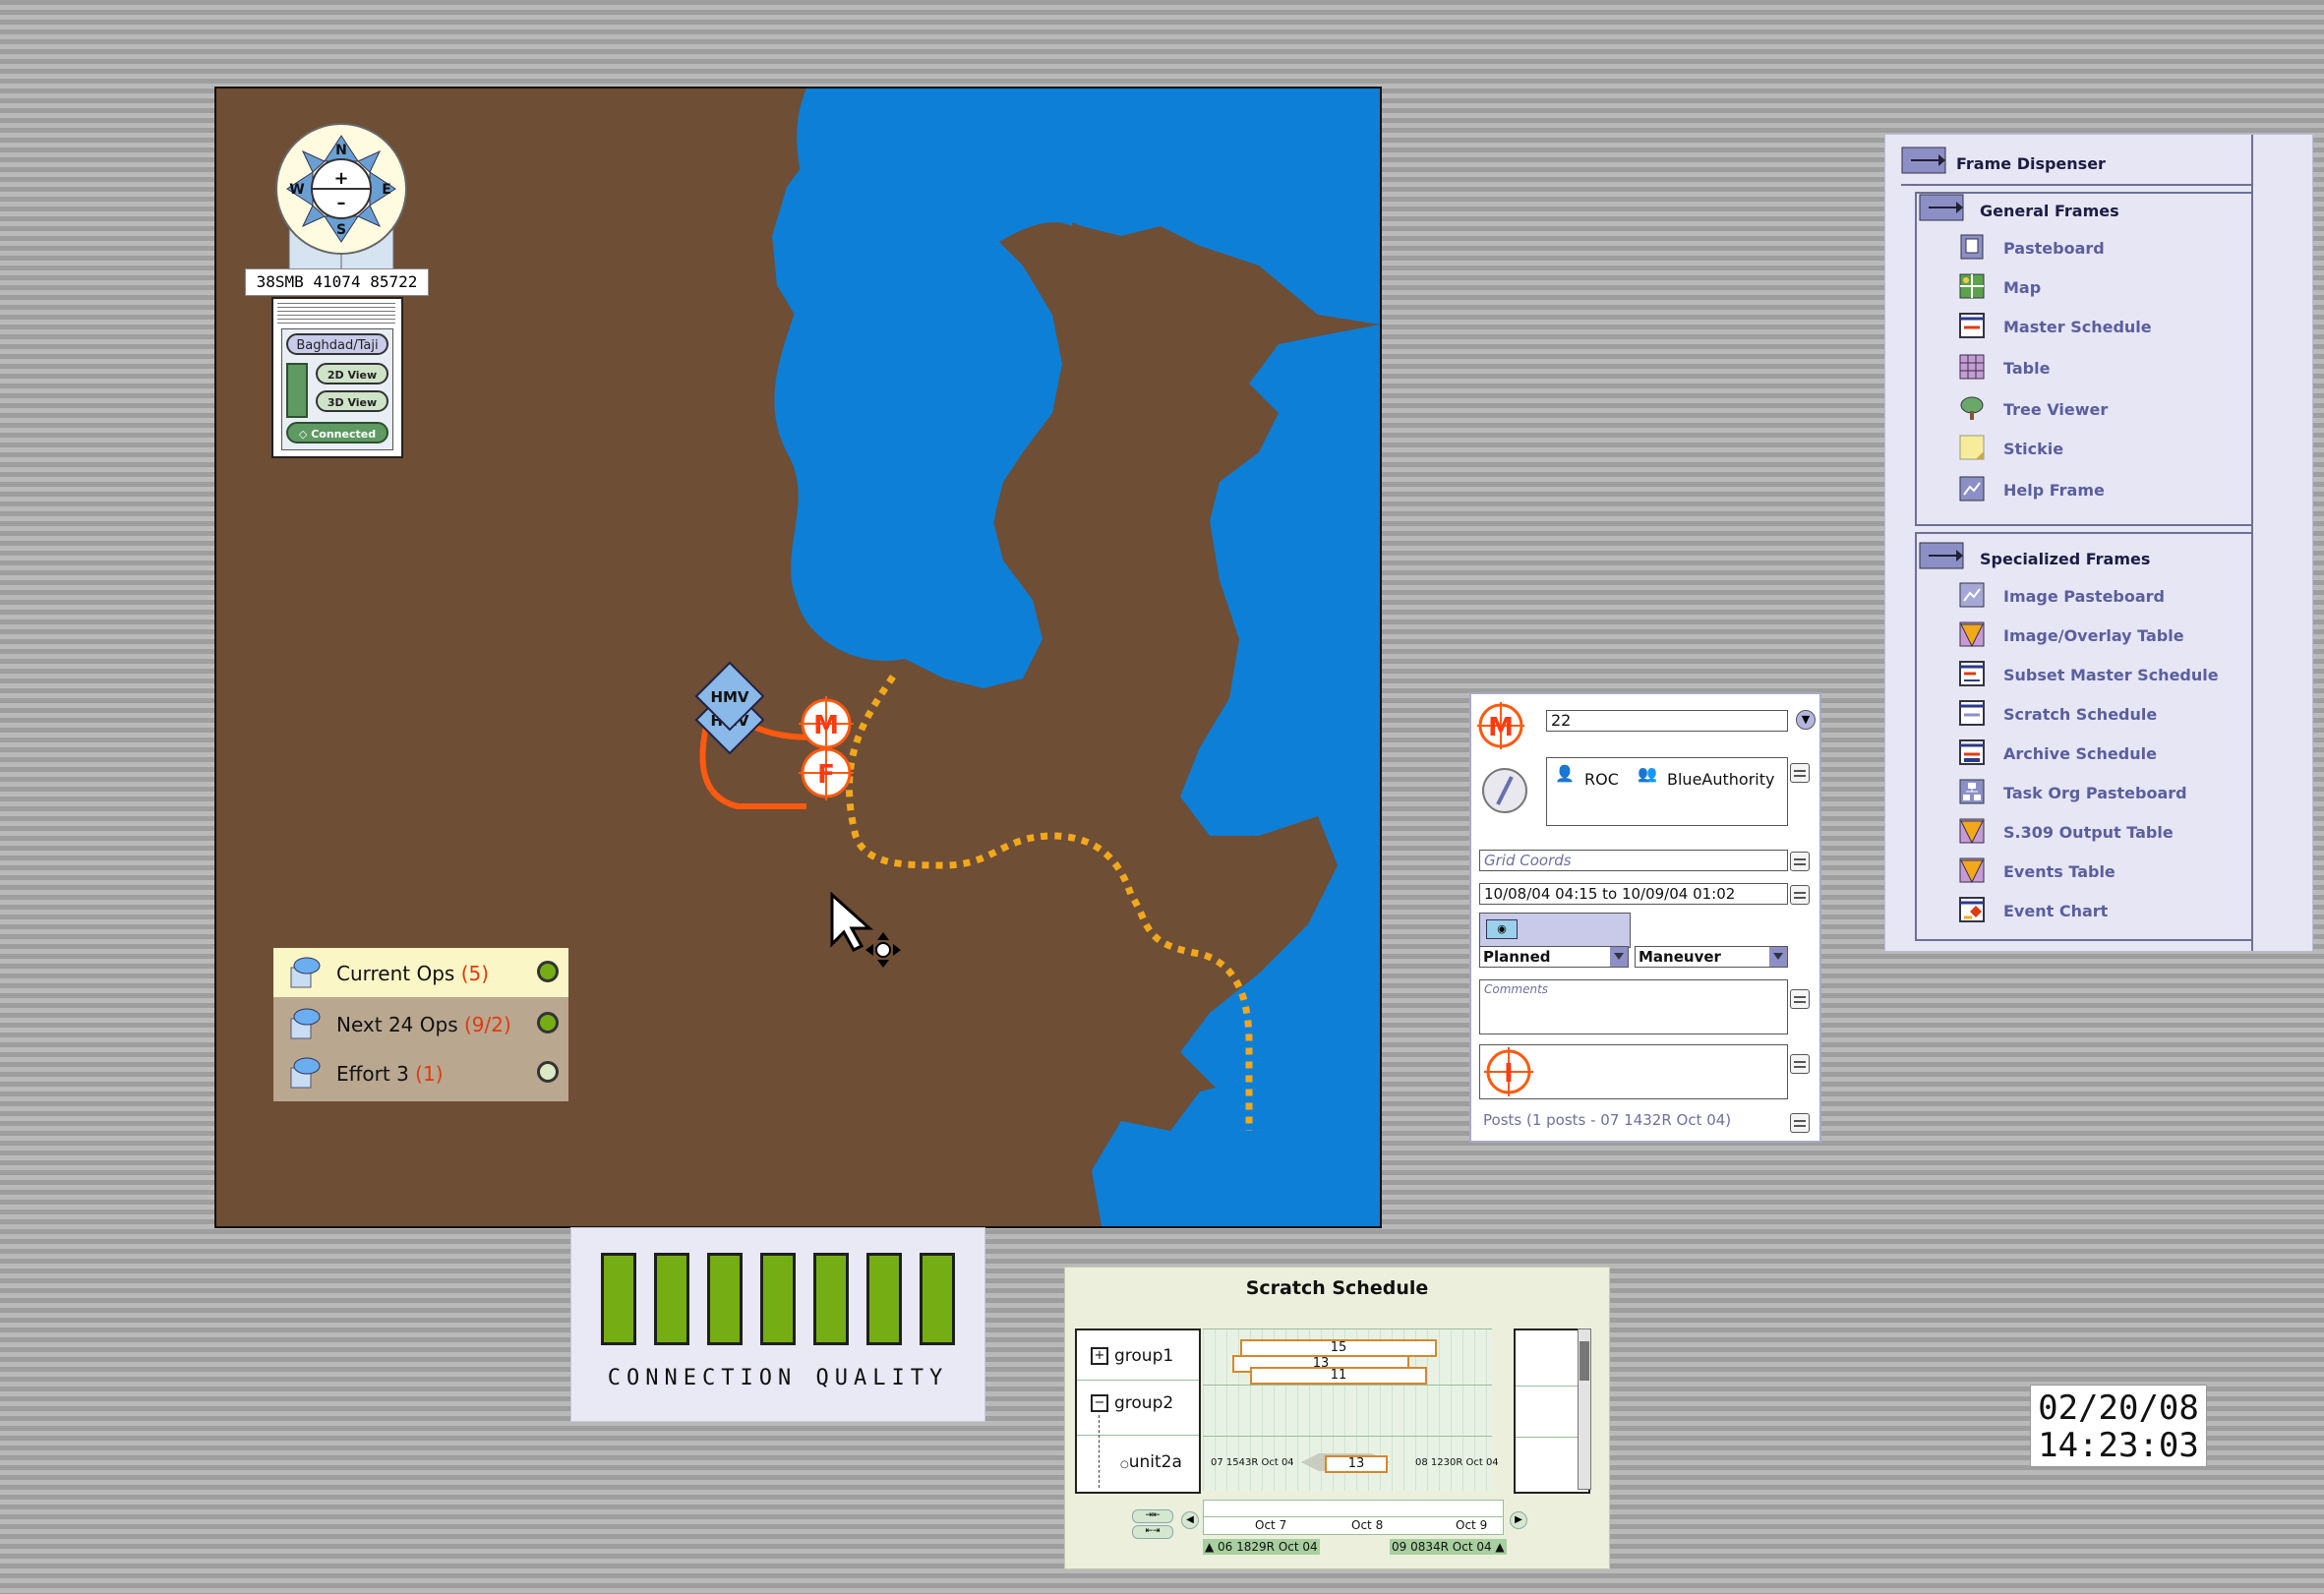 The image size is (2324, 1594). I want to click on ops-row-next24: Next 24 Ops (9/2), so click(420, 1023).